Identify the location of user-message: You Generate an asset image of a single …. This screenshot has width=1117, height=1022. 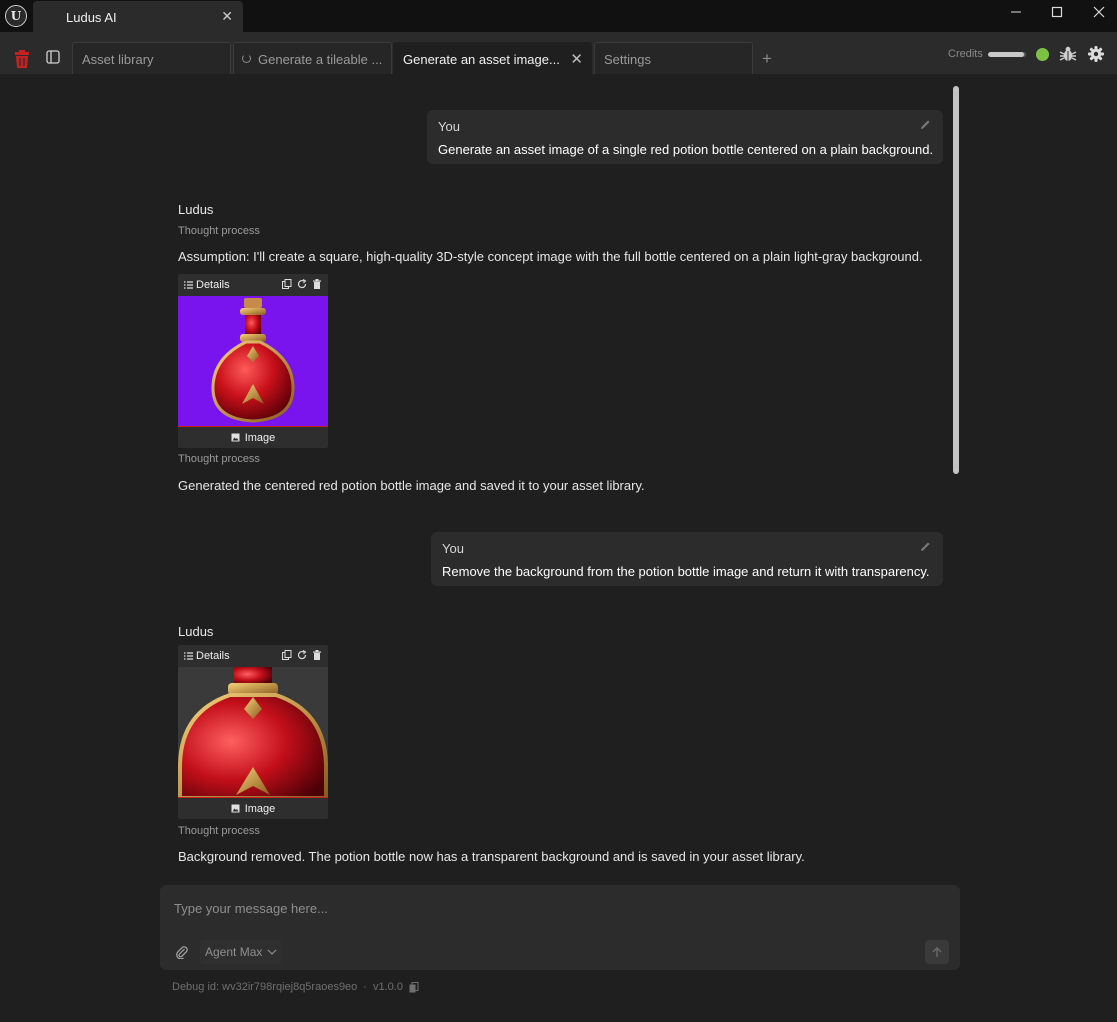
(685, 137).